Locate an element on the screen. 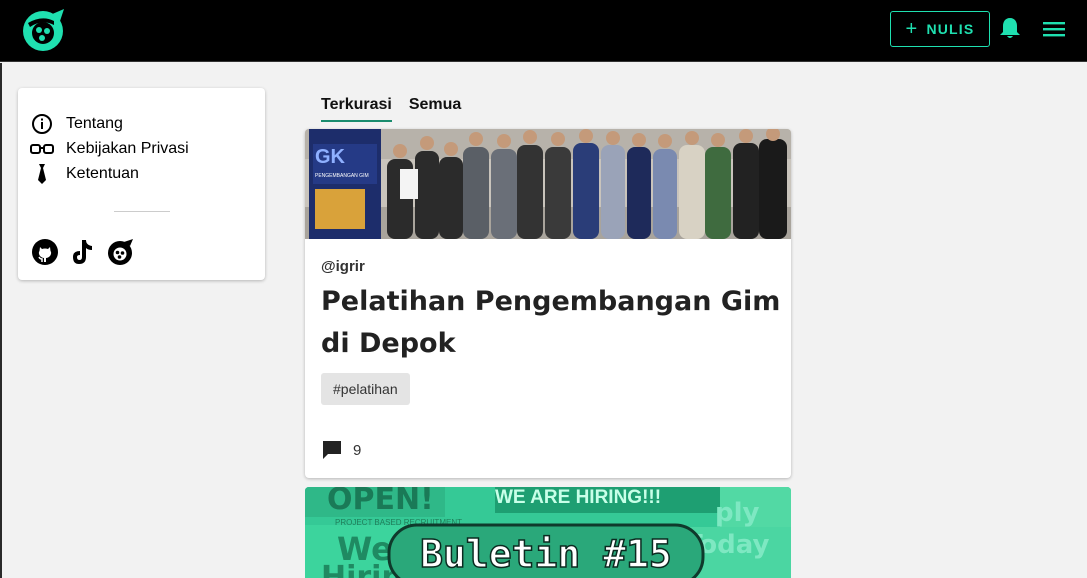 This screenshot has height=578, width=1087. tab-terkurasi: Terkurasi is located at coordinates (356, 109).